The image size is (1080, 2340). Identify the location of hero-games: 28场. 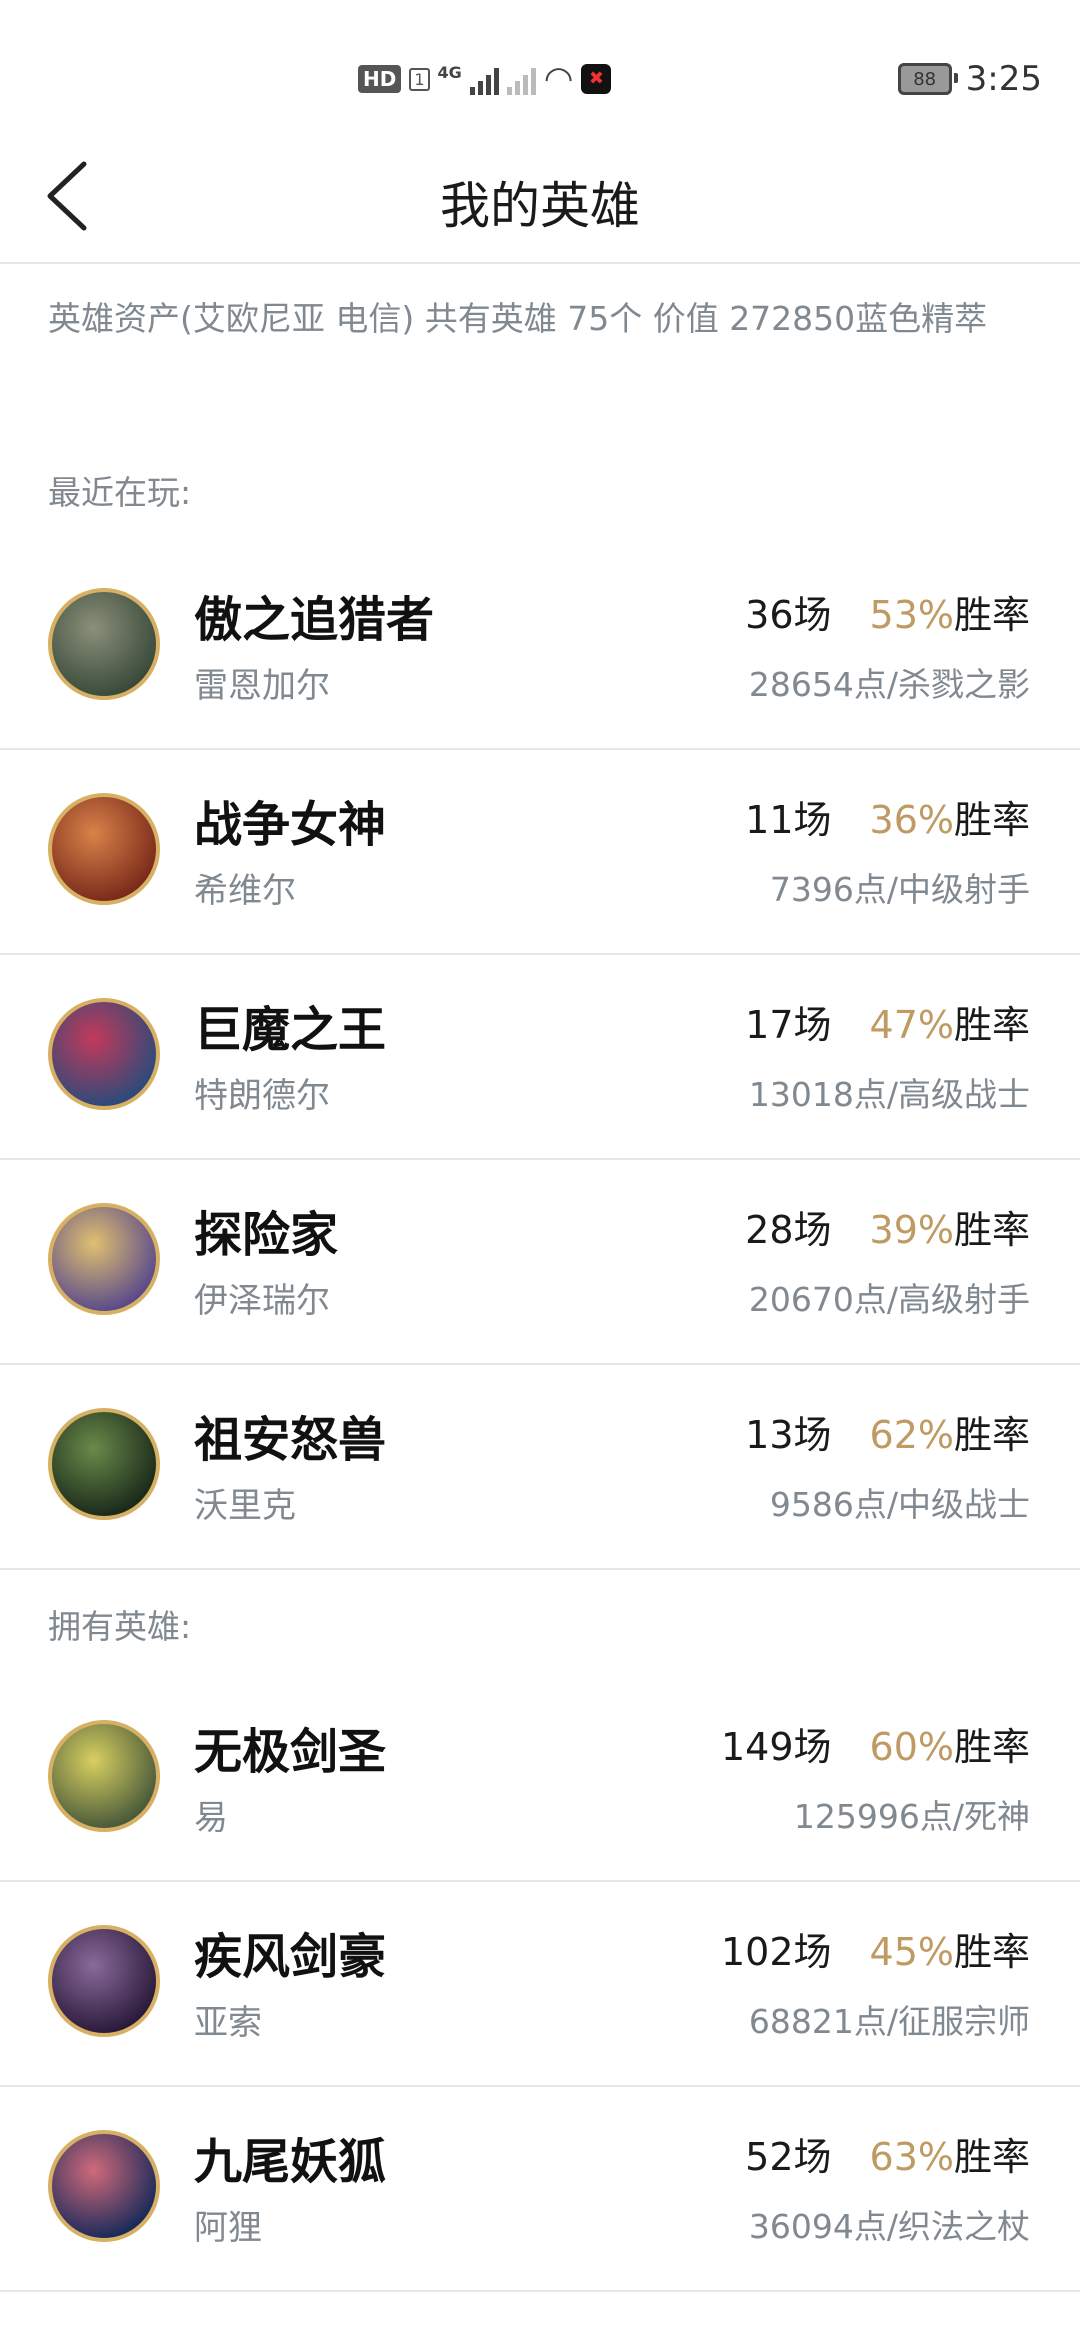
(788, 1230).